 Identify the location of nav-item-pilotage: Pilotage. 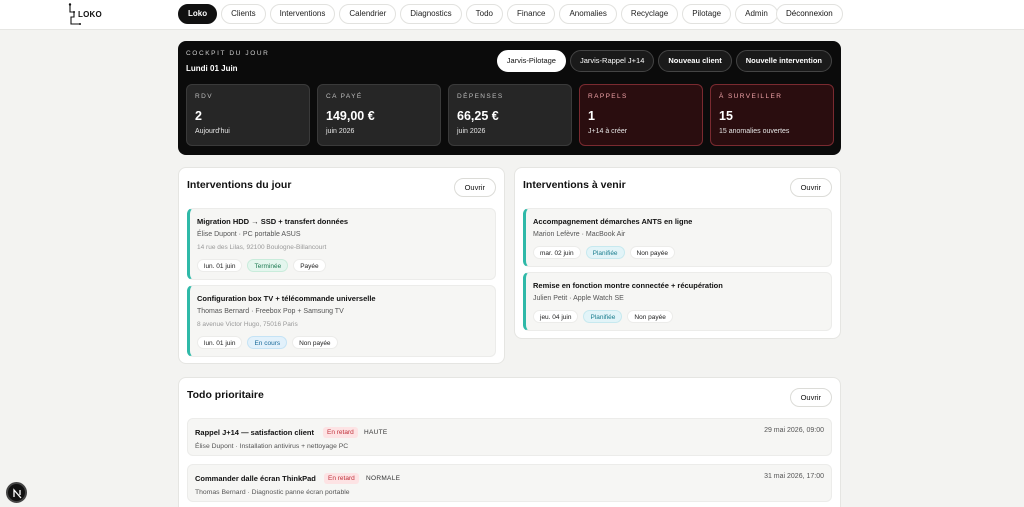
(707, 14).